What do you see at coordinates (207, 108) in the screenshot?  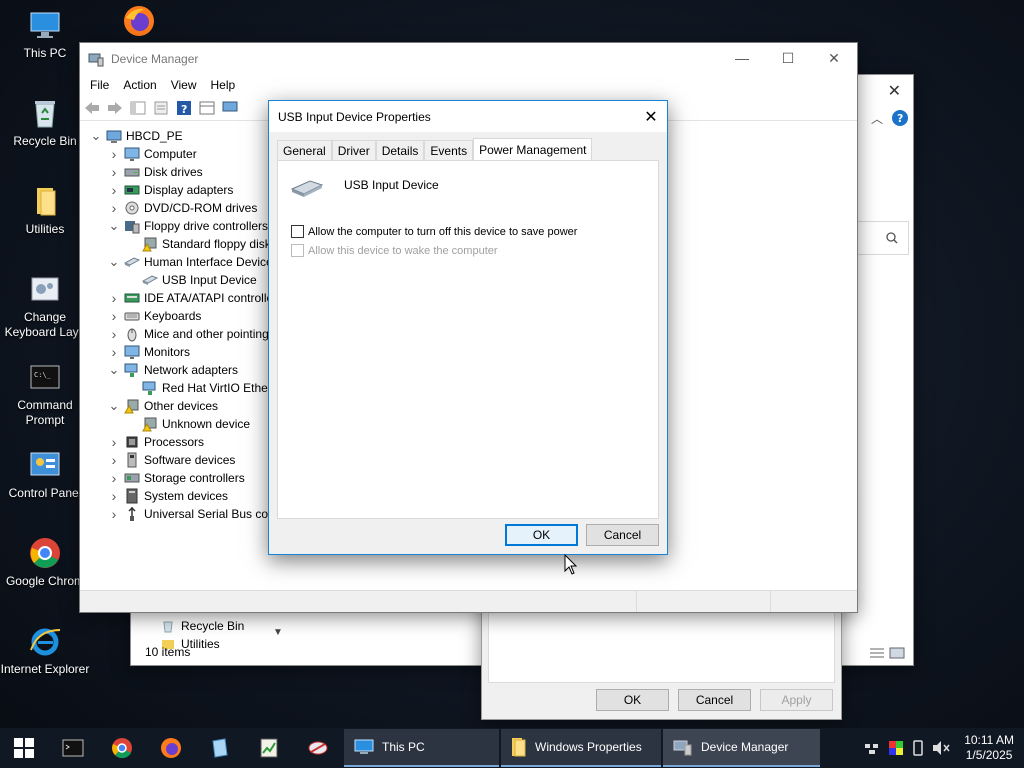 I see `view-icon` at bounding box center [207, 108].